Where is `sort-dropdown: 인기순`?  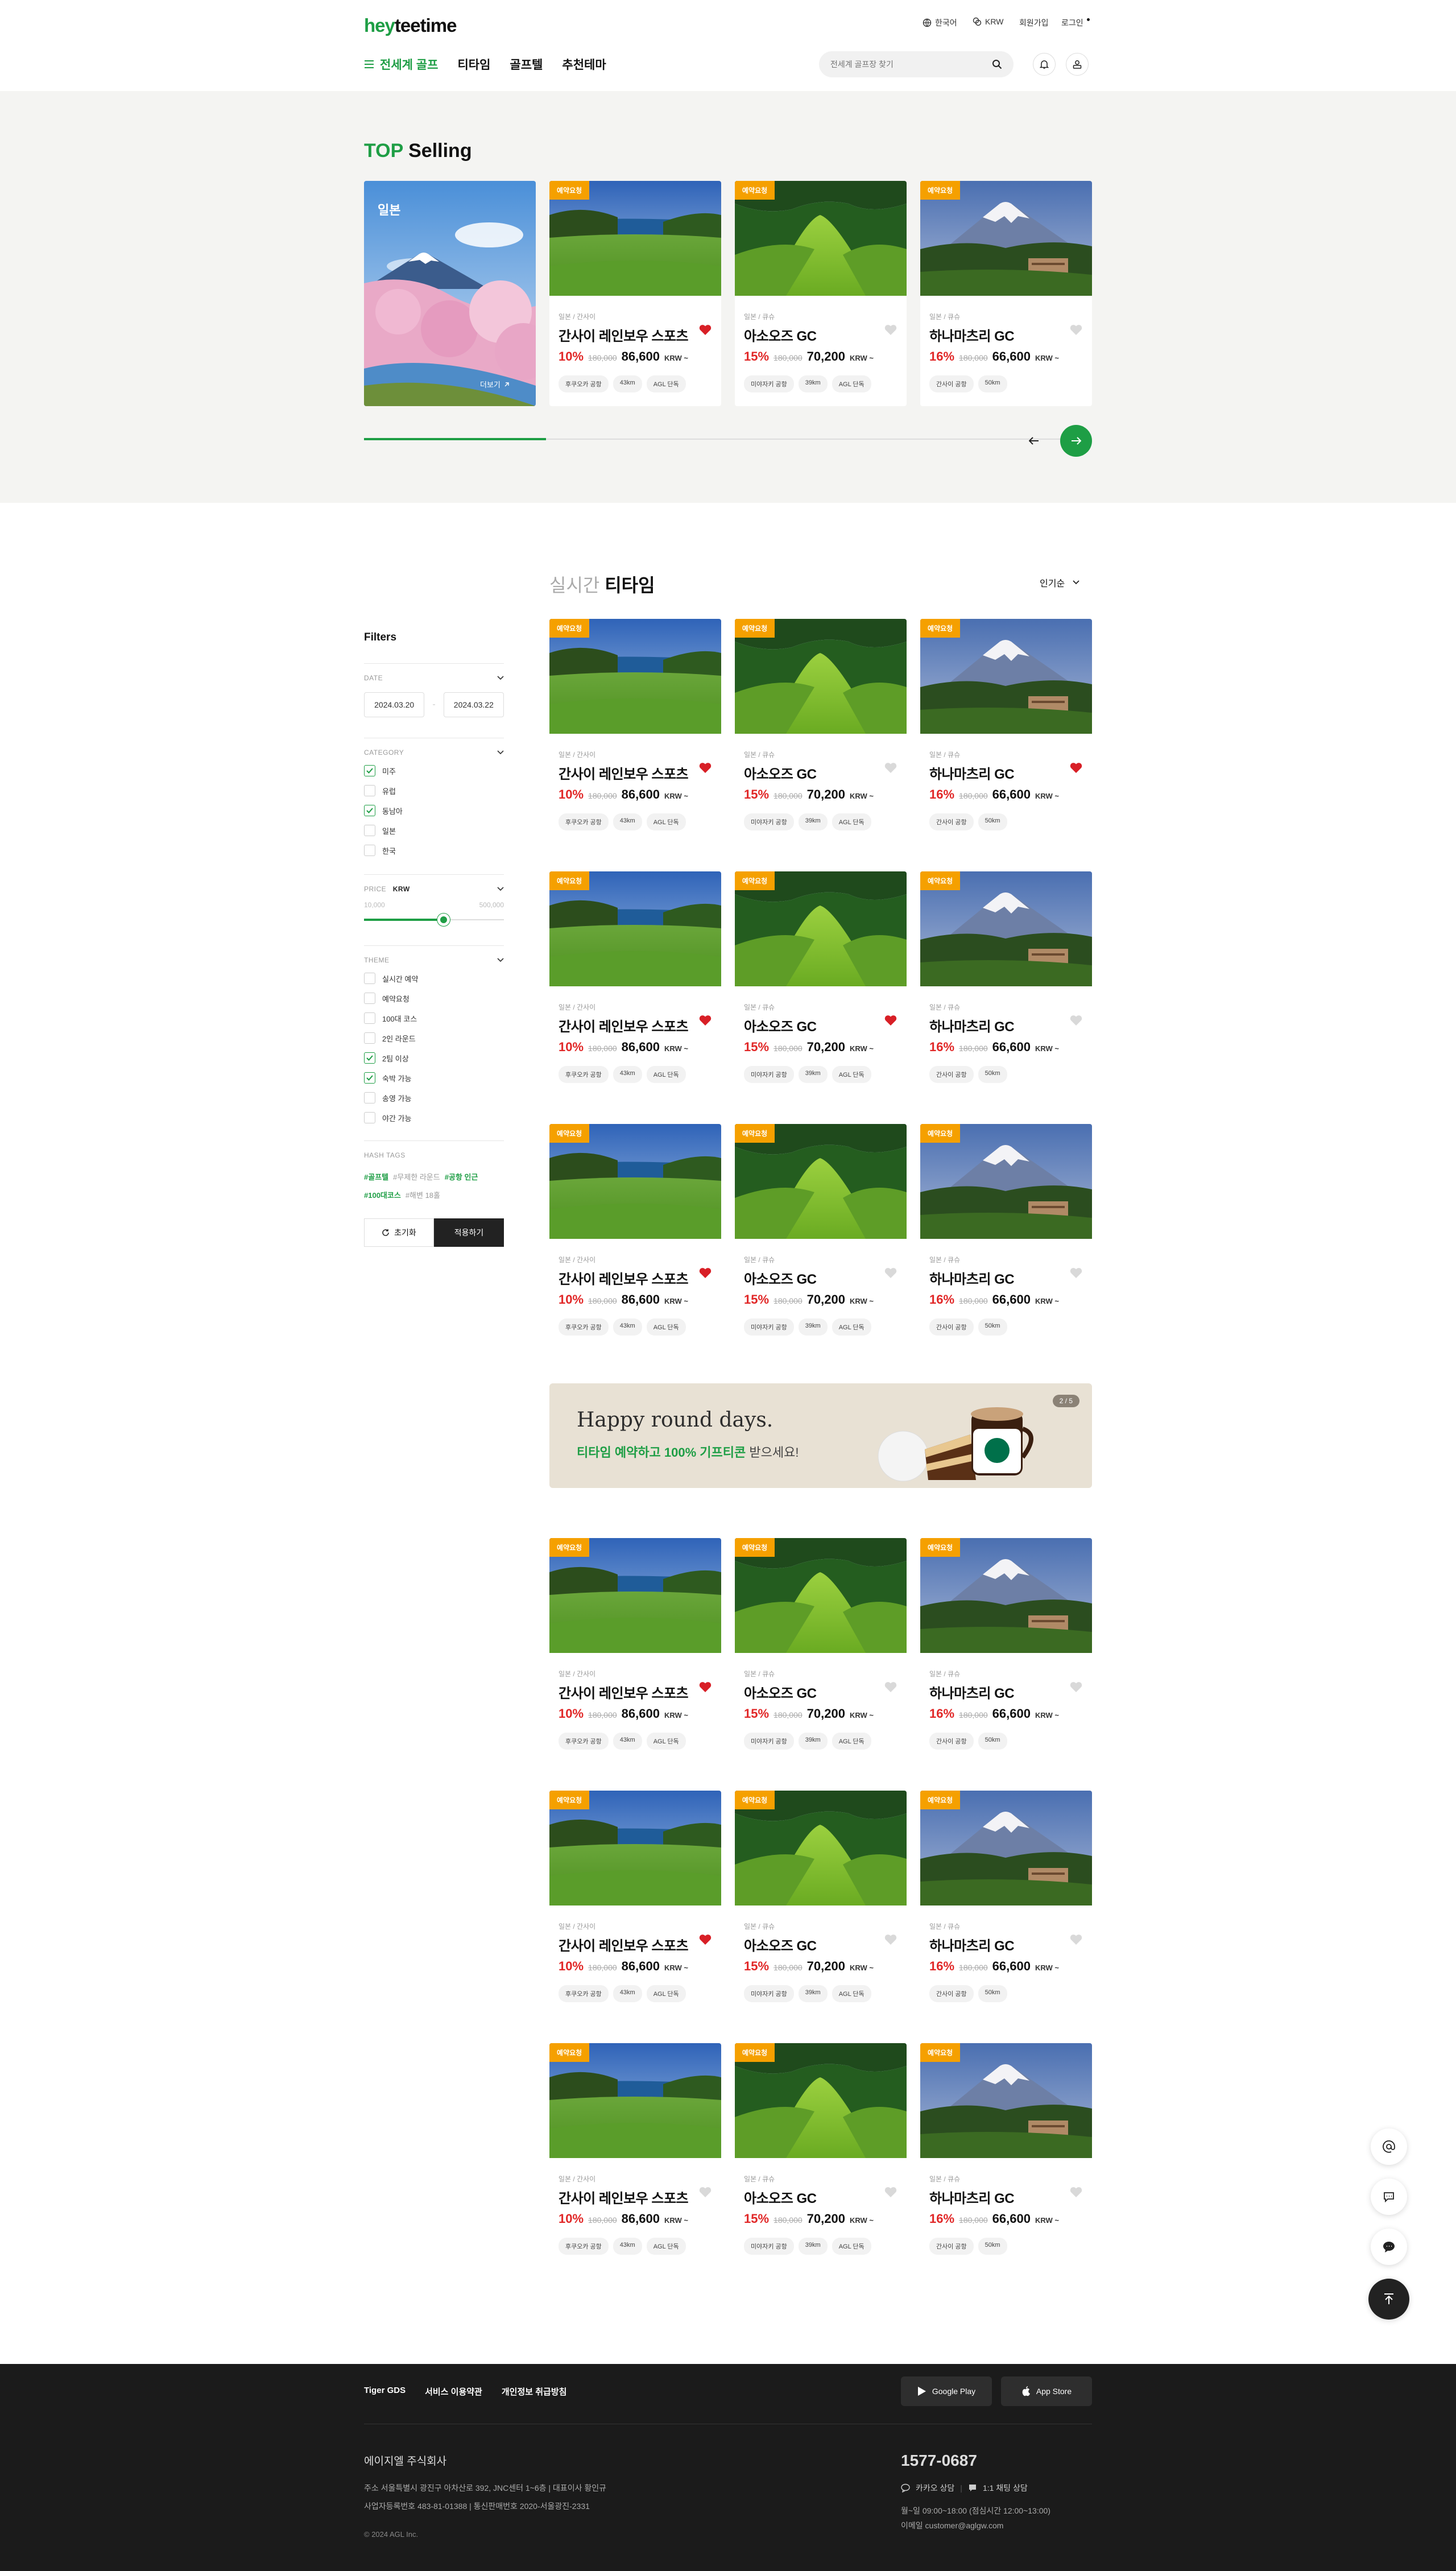 sort-dropdown: 인기순 is located at coordinates (1059, 582).